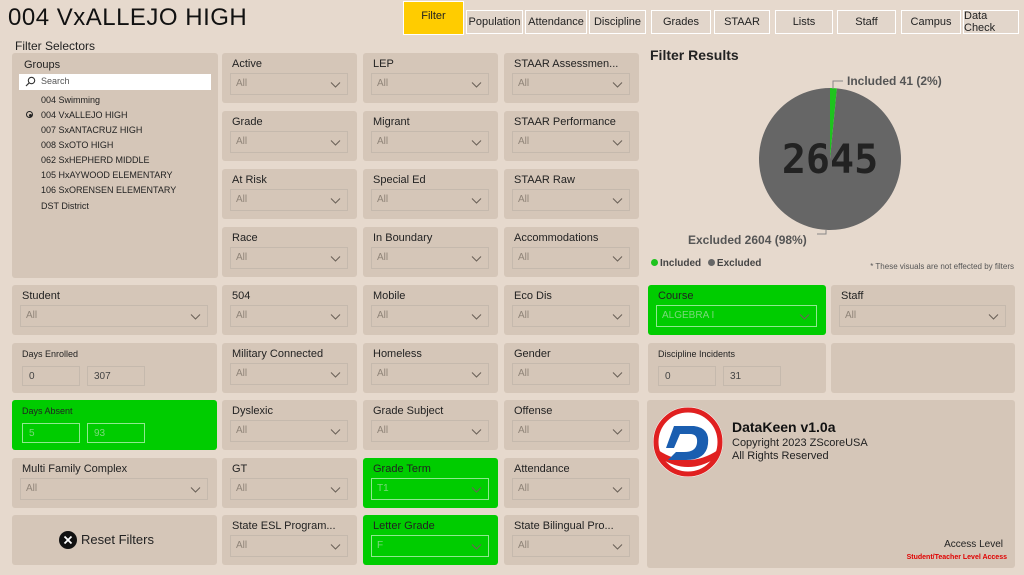 Image resolution: width=1024 pixels, height=575 pixels. What do you see at coordinates (688, 442) in the screenshot?
I see `datakeen-logo-icon` at bounding box center [688, 442].